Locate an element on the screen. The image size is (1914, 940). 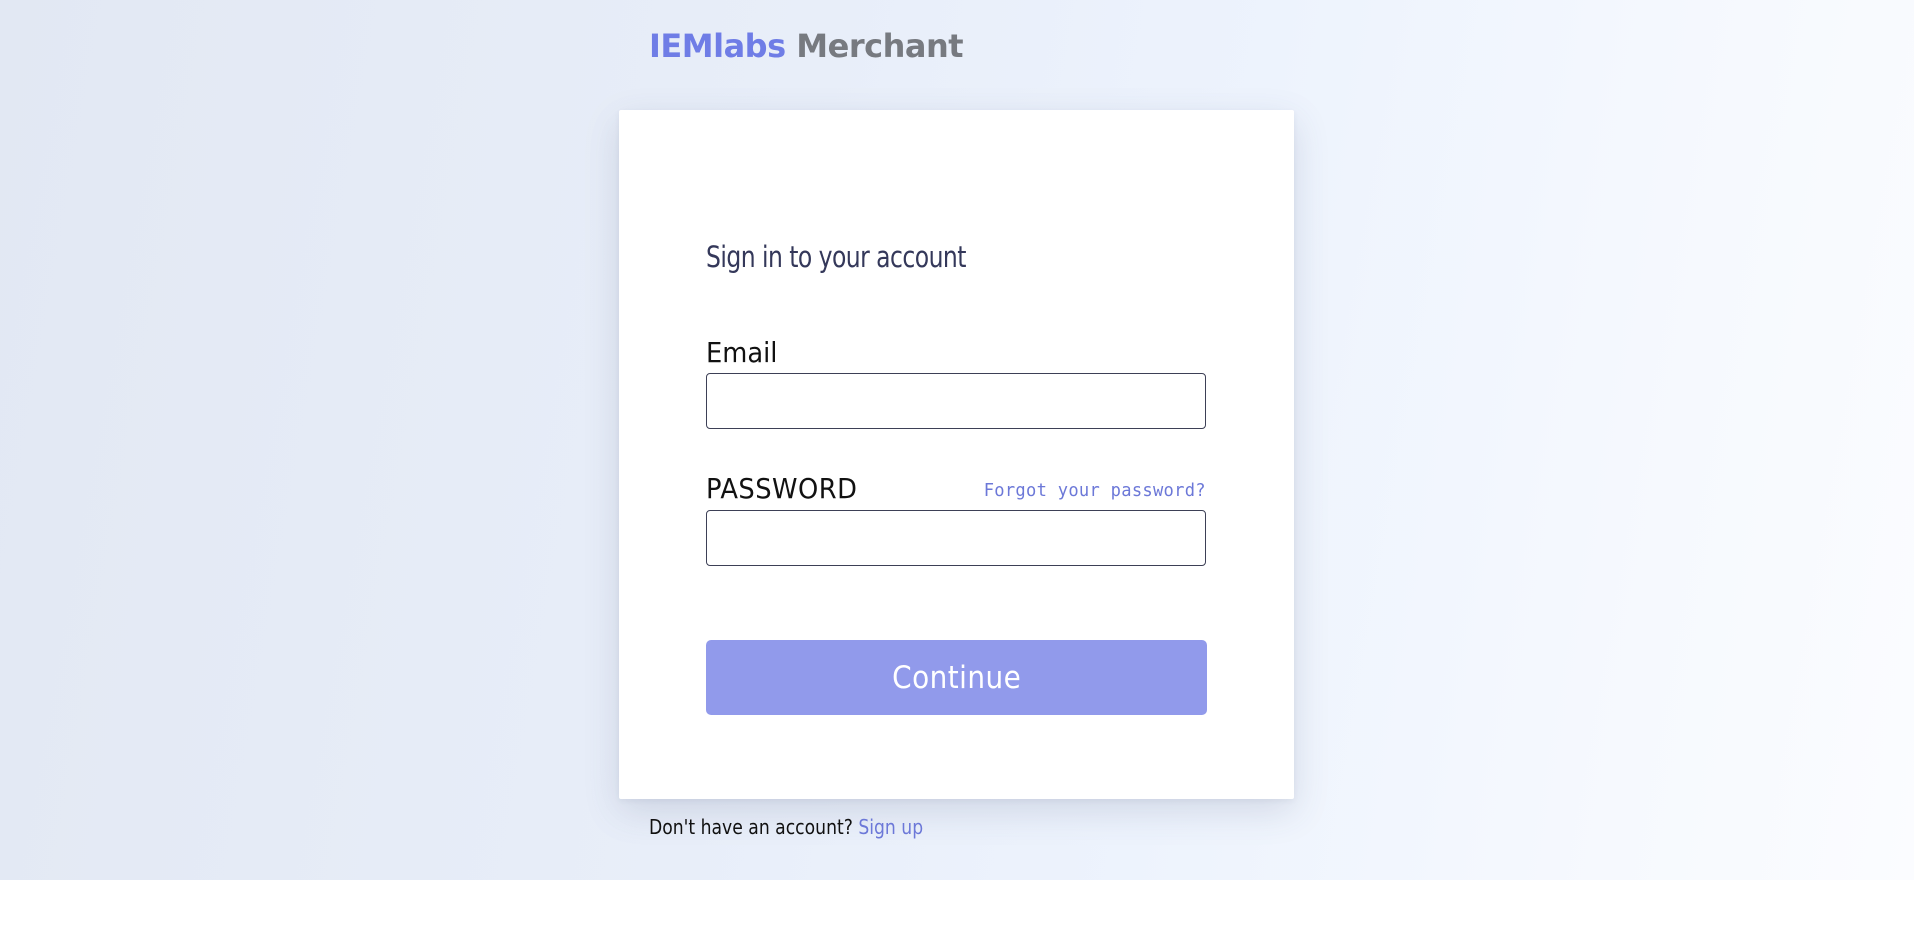
signup-link: Sign up is located at coordinates (890, 827).